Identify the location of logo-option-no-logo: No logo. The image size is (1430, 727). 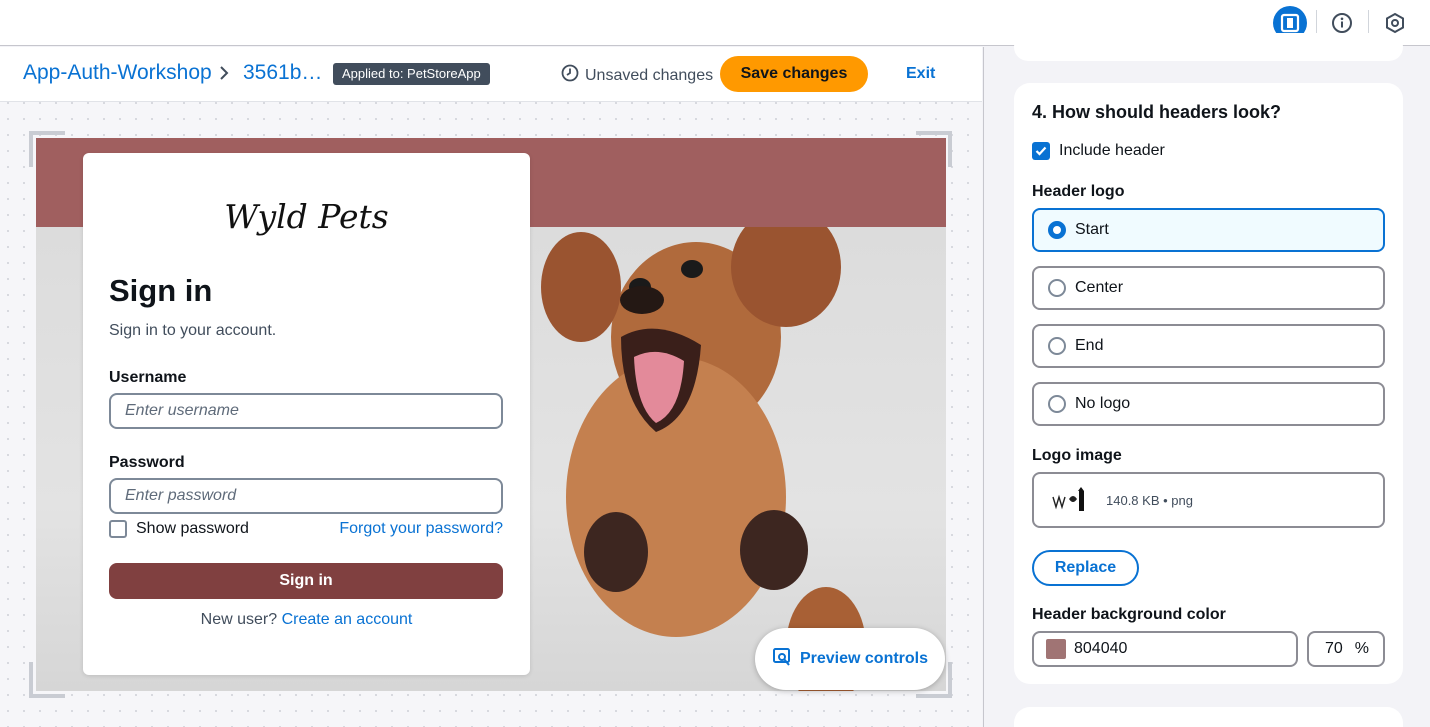
(1208, 404).